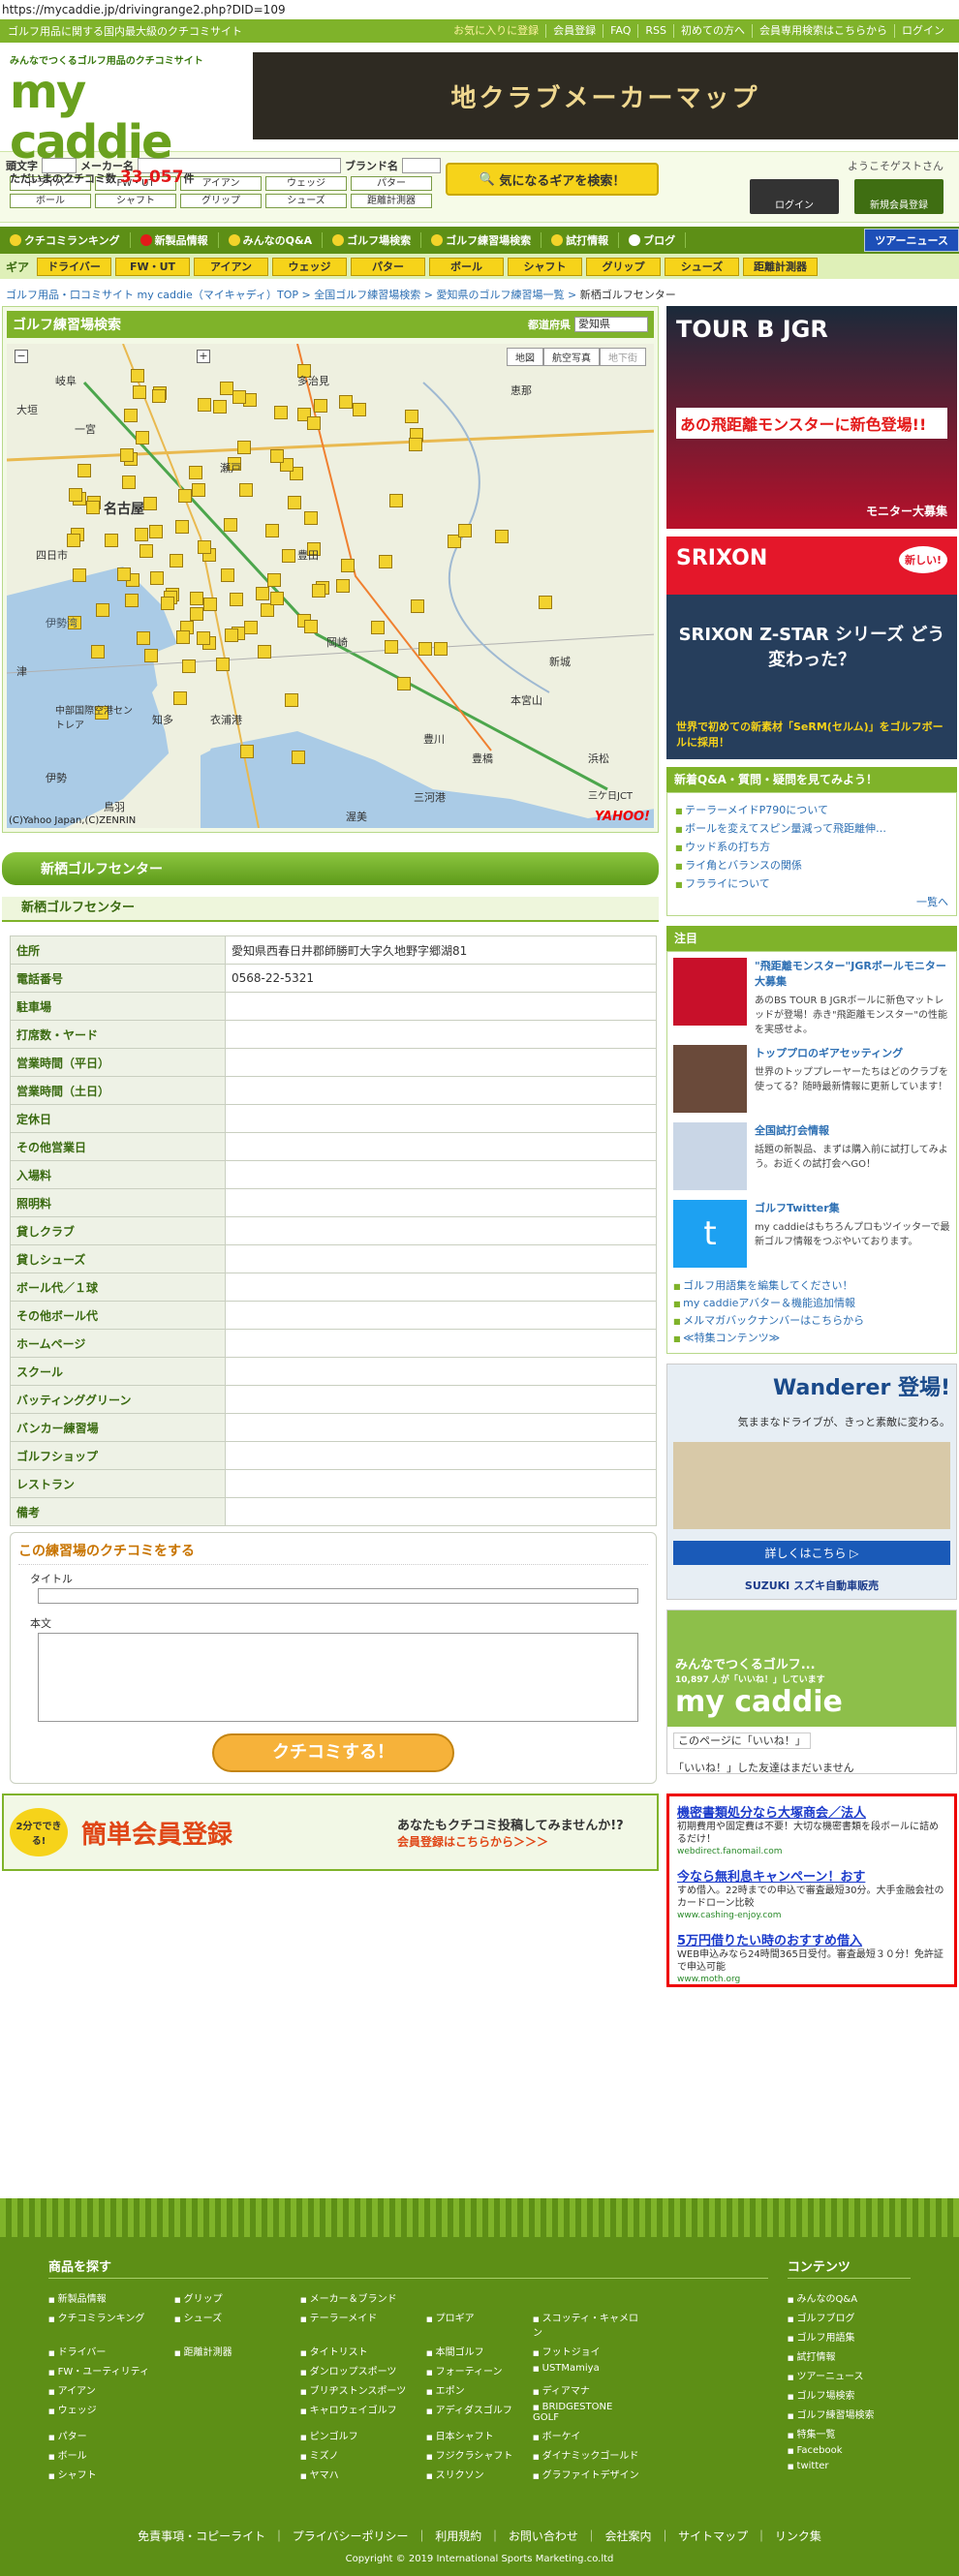 This screenshot has height=2576, width=959. I want to click on zoom-out-button: −, so click(22, 356).